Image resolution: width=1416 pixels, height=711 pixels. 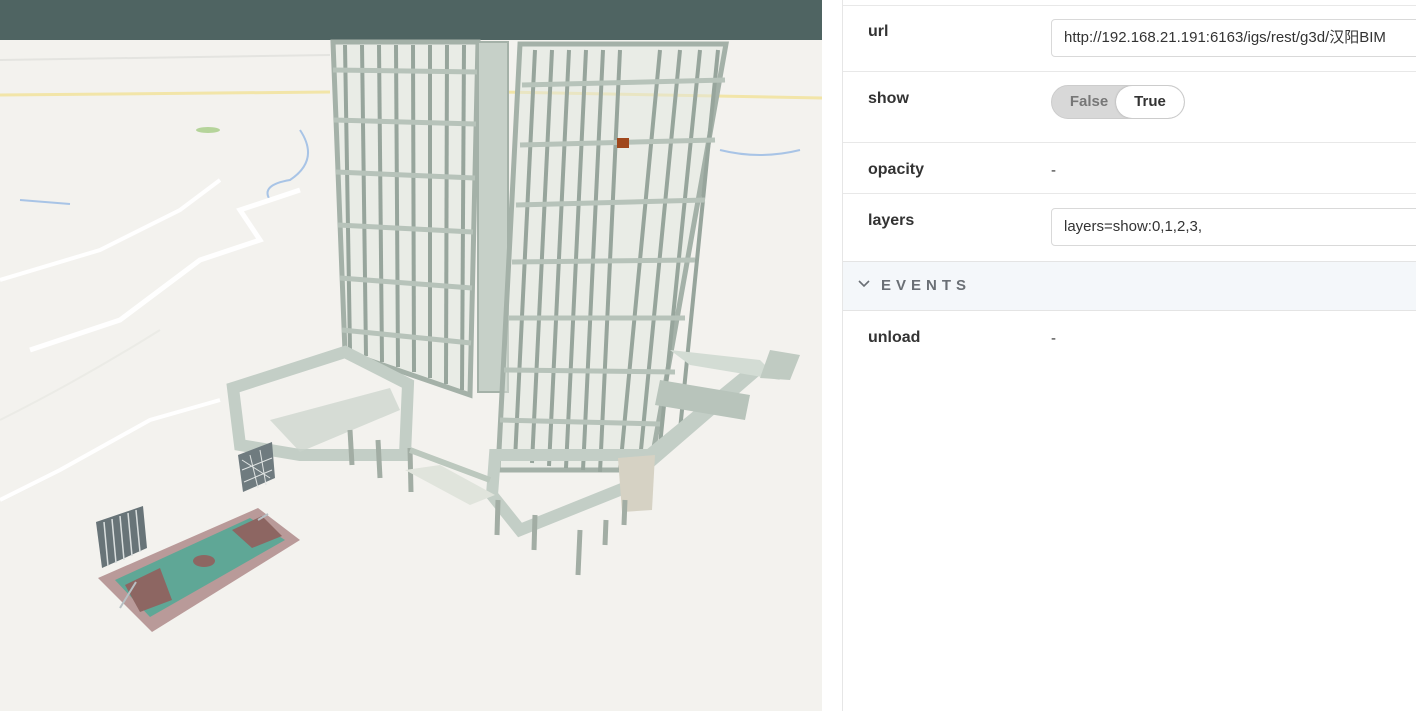 What do you see at coordinates (832, 355) in the screenshot?
I see `viewport-divider` at bounding box center [832, 355].